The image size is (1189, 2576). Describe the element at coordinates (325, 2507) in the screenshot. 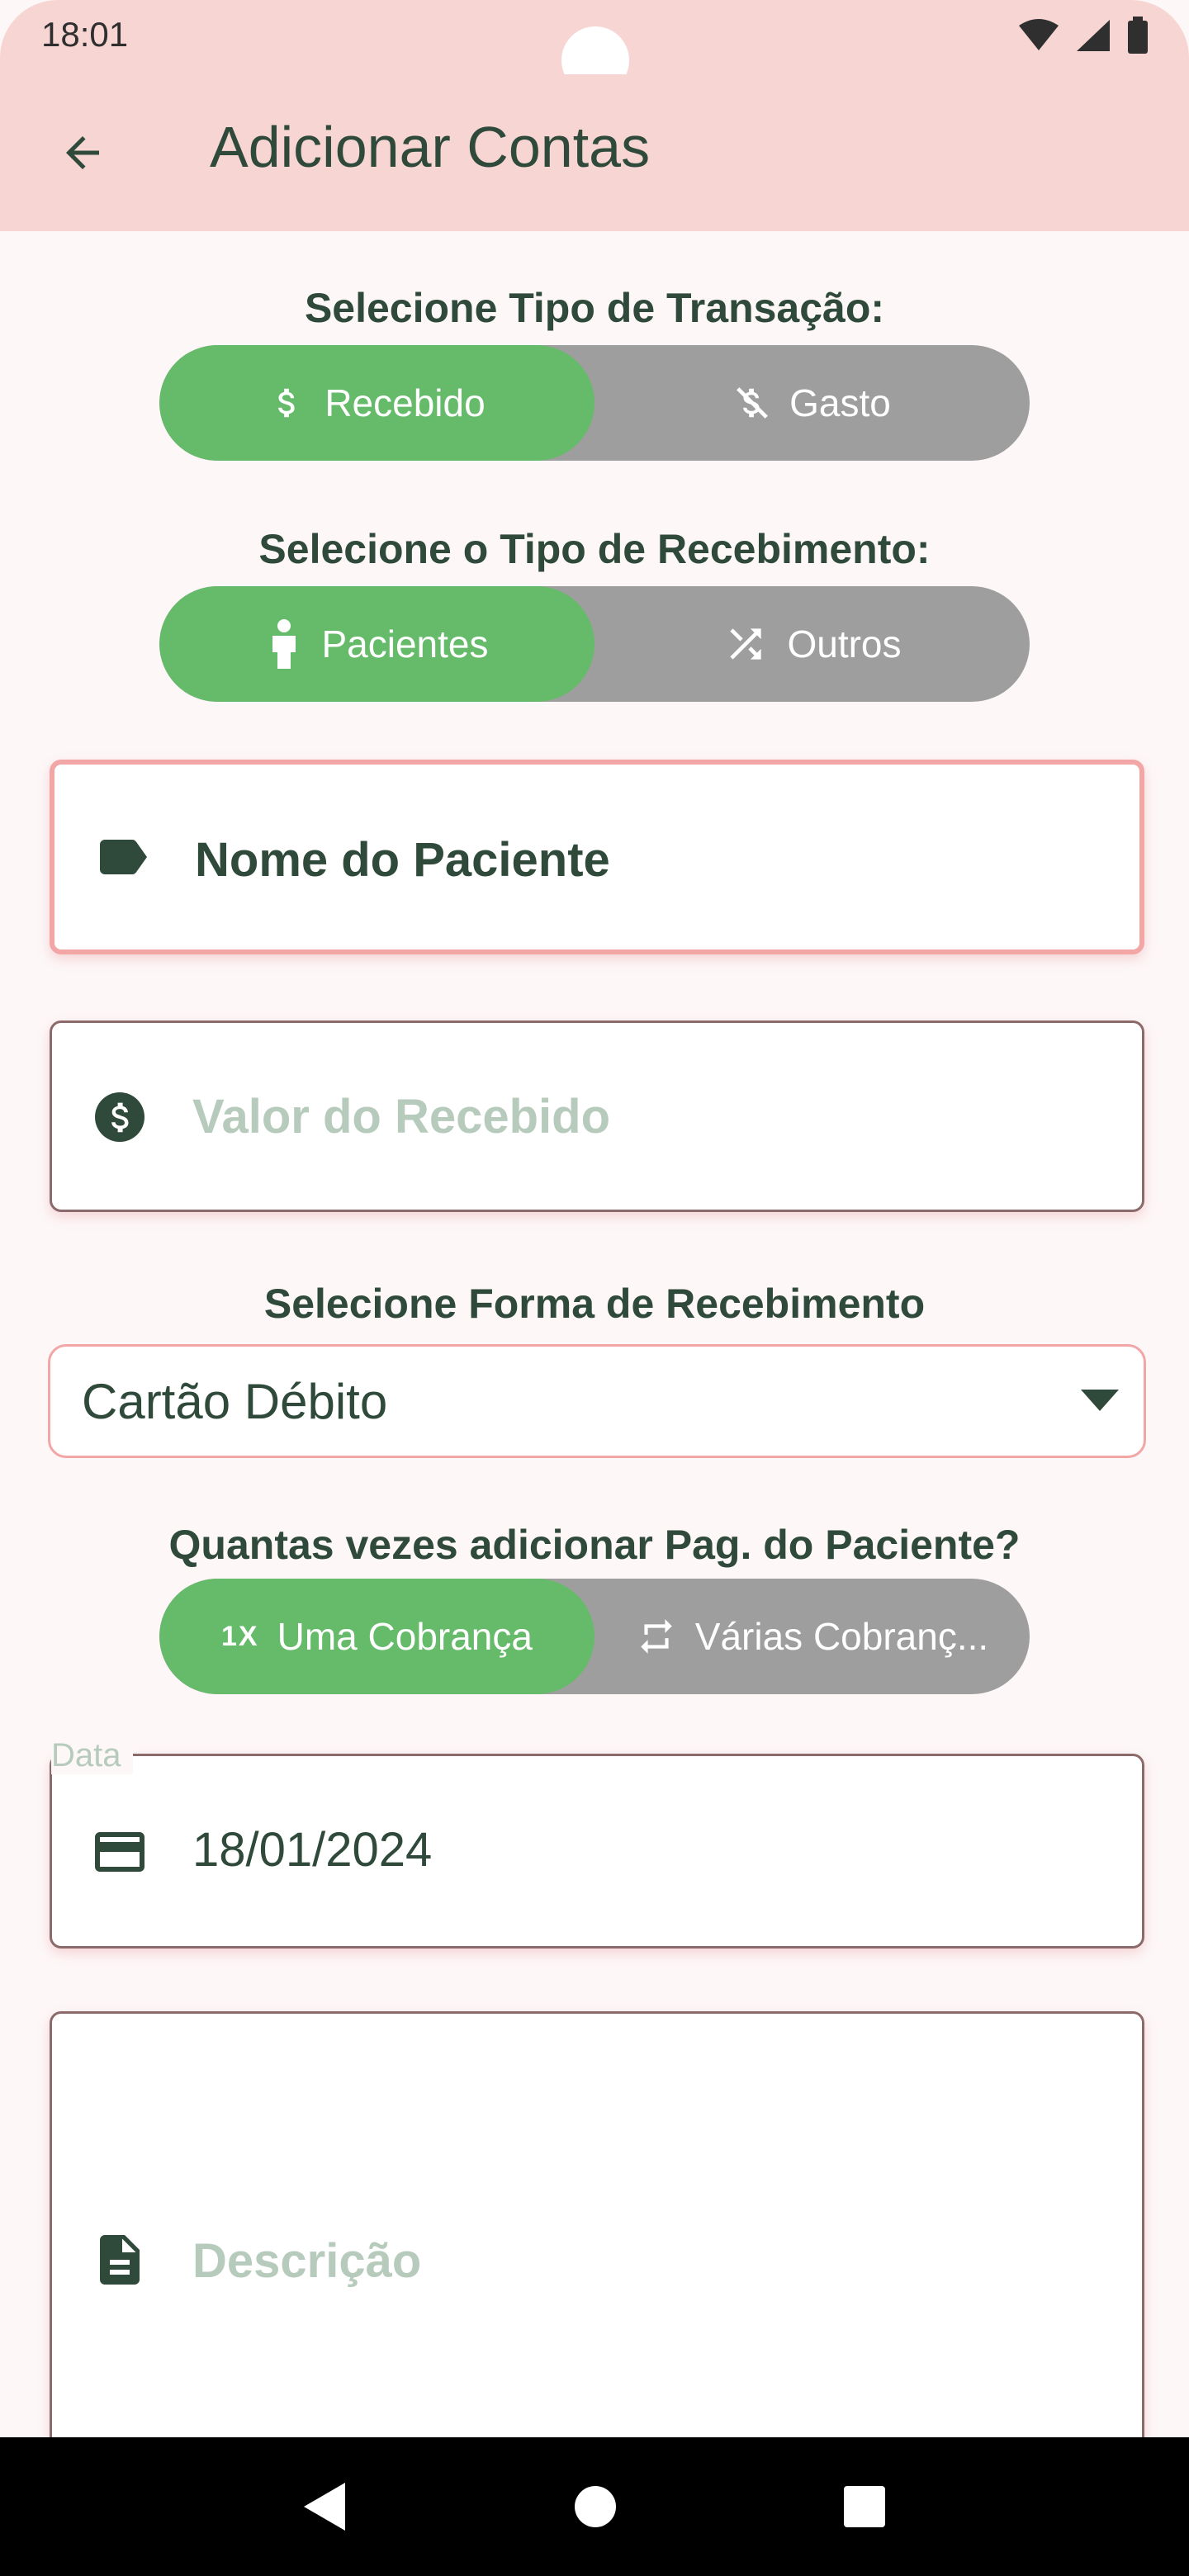

I see `nav-back-icon` at that location.